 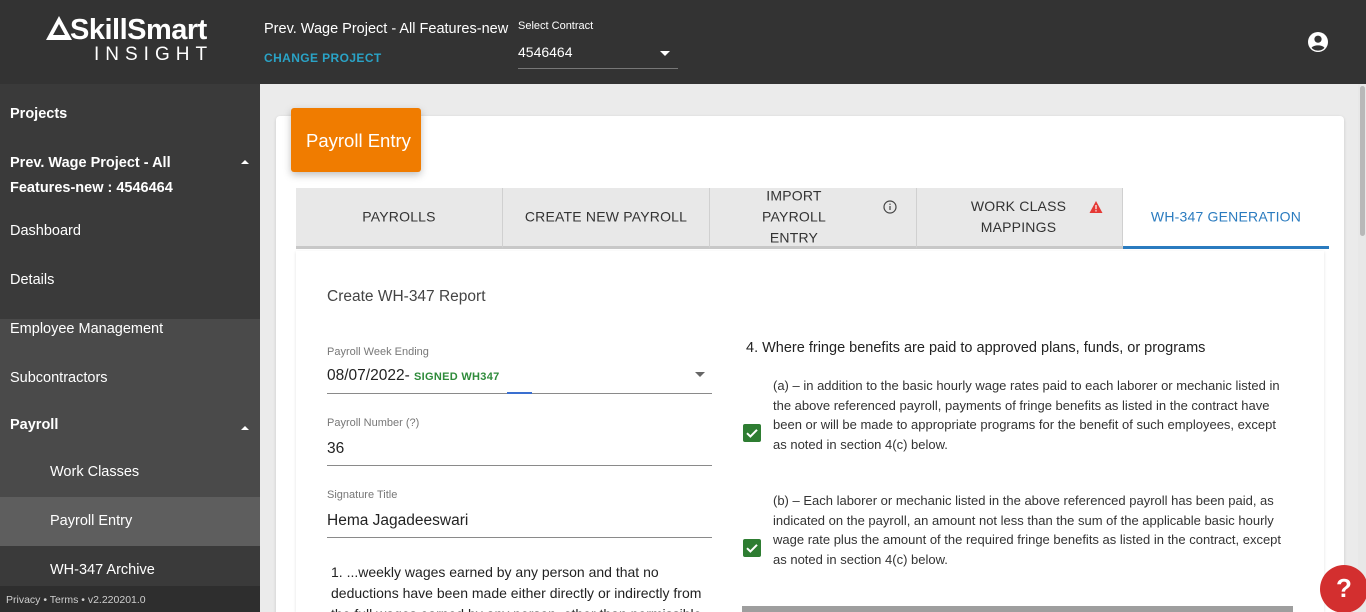 I want to click on account-circle-icon, so click(x=1318, y=42).